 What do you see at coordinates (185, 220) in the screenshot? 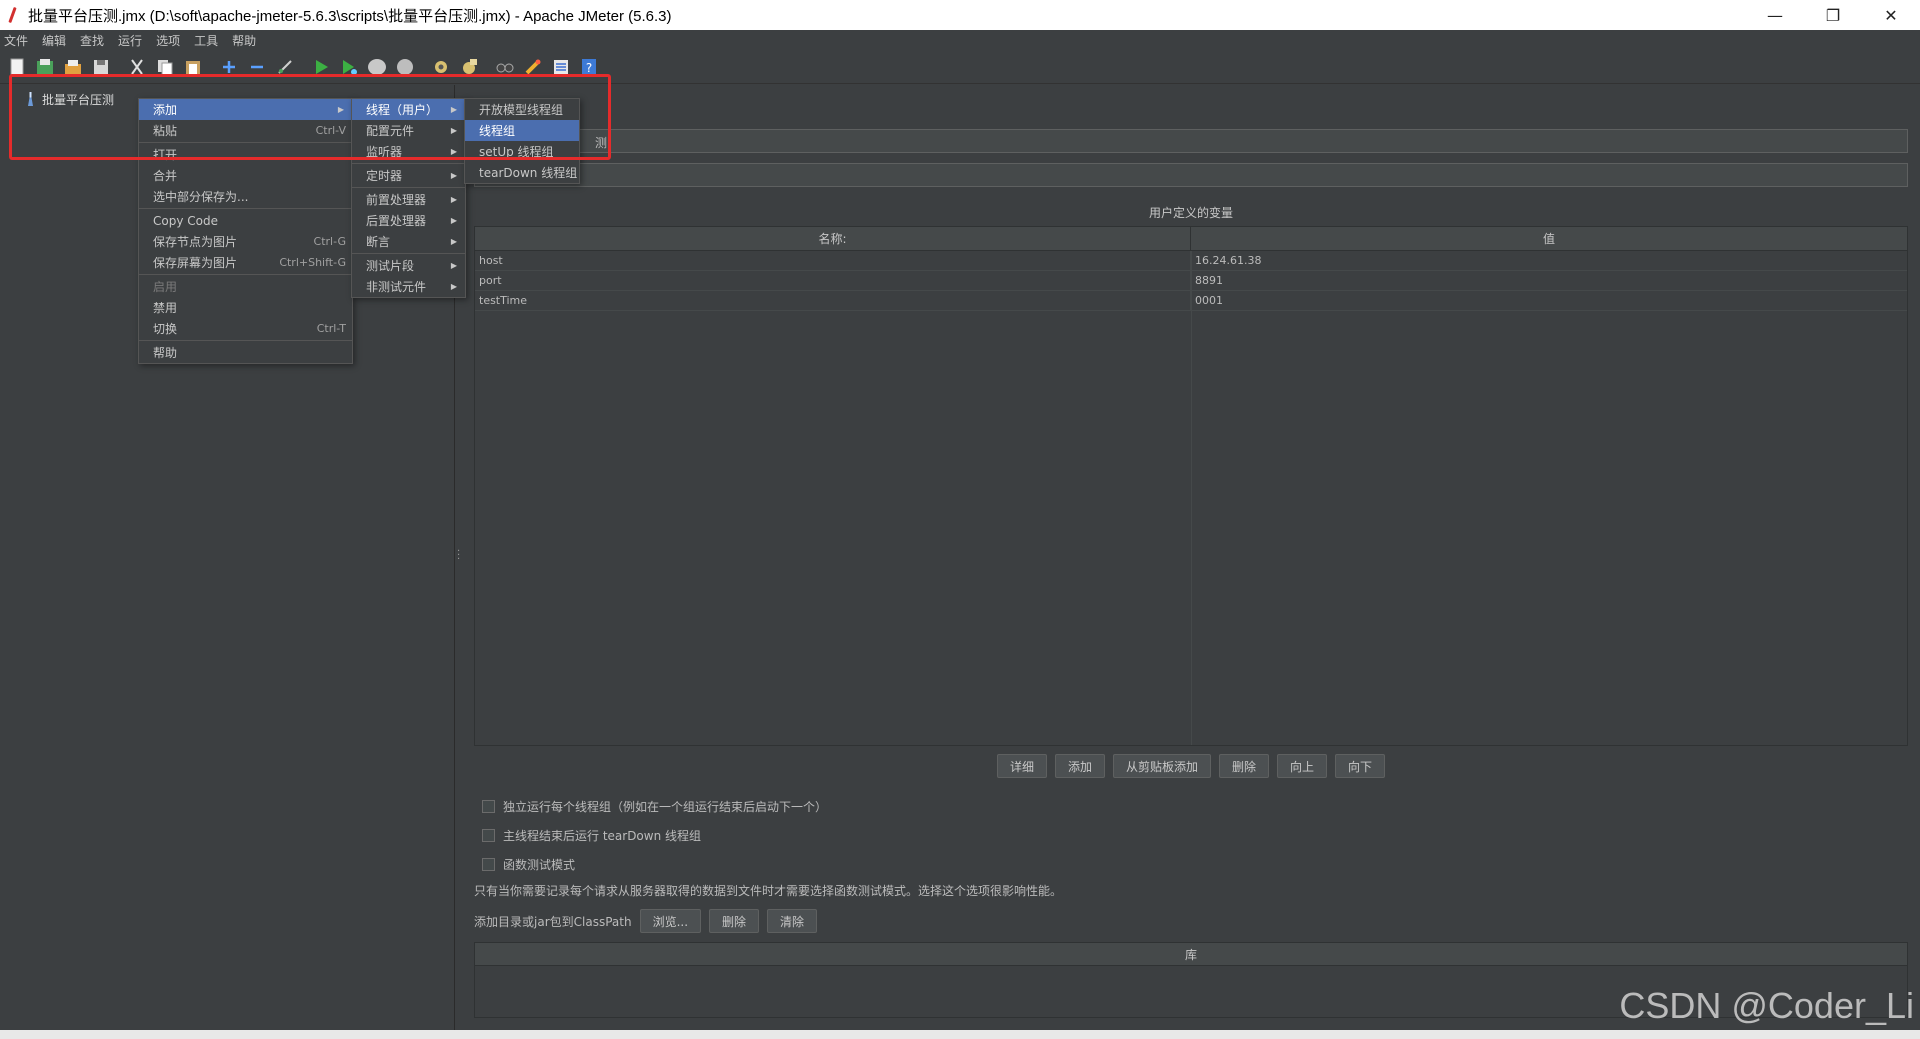
I see `menu-item-label: Copy Code` at bounding box center [185, 220].